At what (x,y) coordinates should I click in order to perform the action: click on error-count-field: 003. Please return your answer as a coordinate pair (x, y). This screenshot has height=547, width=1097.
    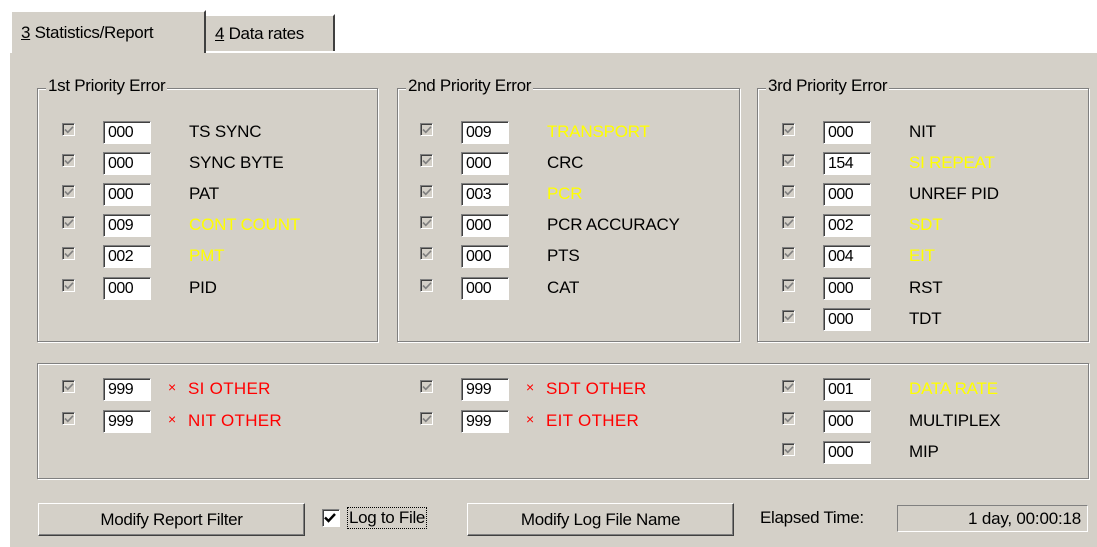
    Looking at the image, I should click on (485, 194).